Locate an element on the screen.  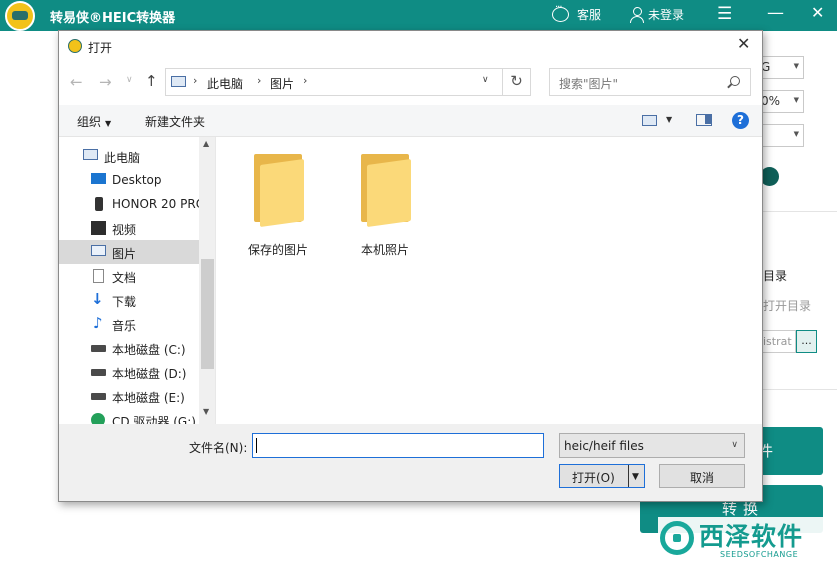
view-mode-icon is located at coordinates (649, 120).